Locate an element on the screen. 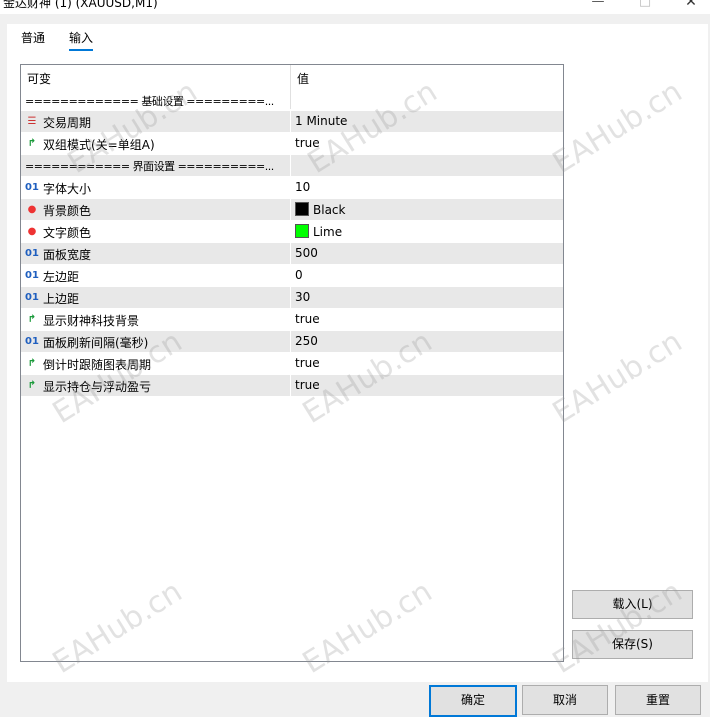  load-button: 载入(L) is located at coordinates (632, 604).